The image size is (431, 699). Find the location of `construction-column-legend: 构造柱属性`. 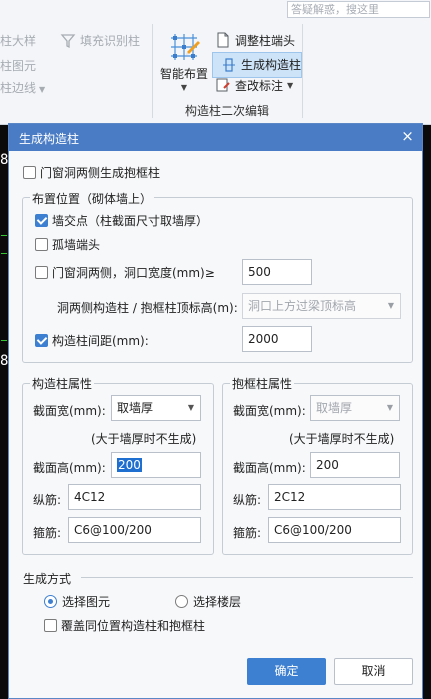

construction-column-legend: 构造柱属性 is located at coordinates (62, 383).